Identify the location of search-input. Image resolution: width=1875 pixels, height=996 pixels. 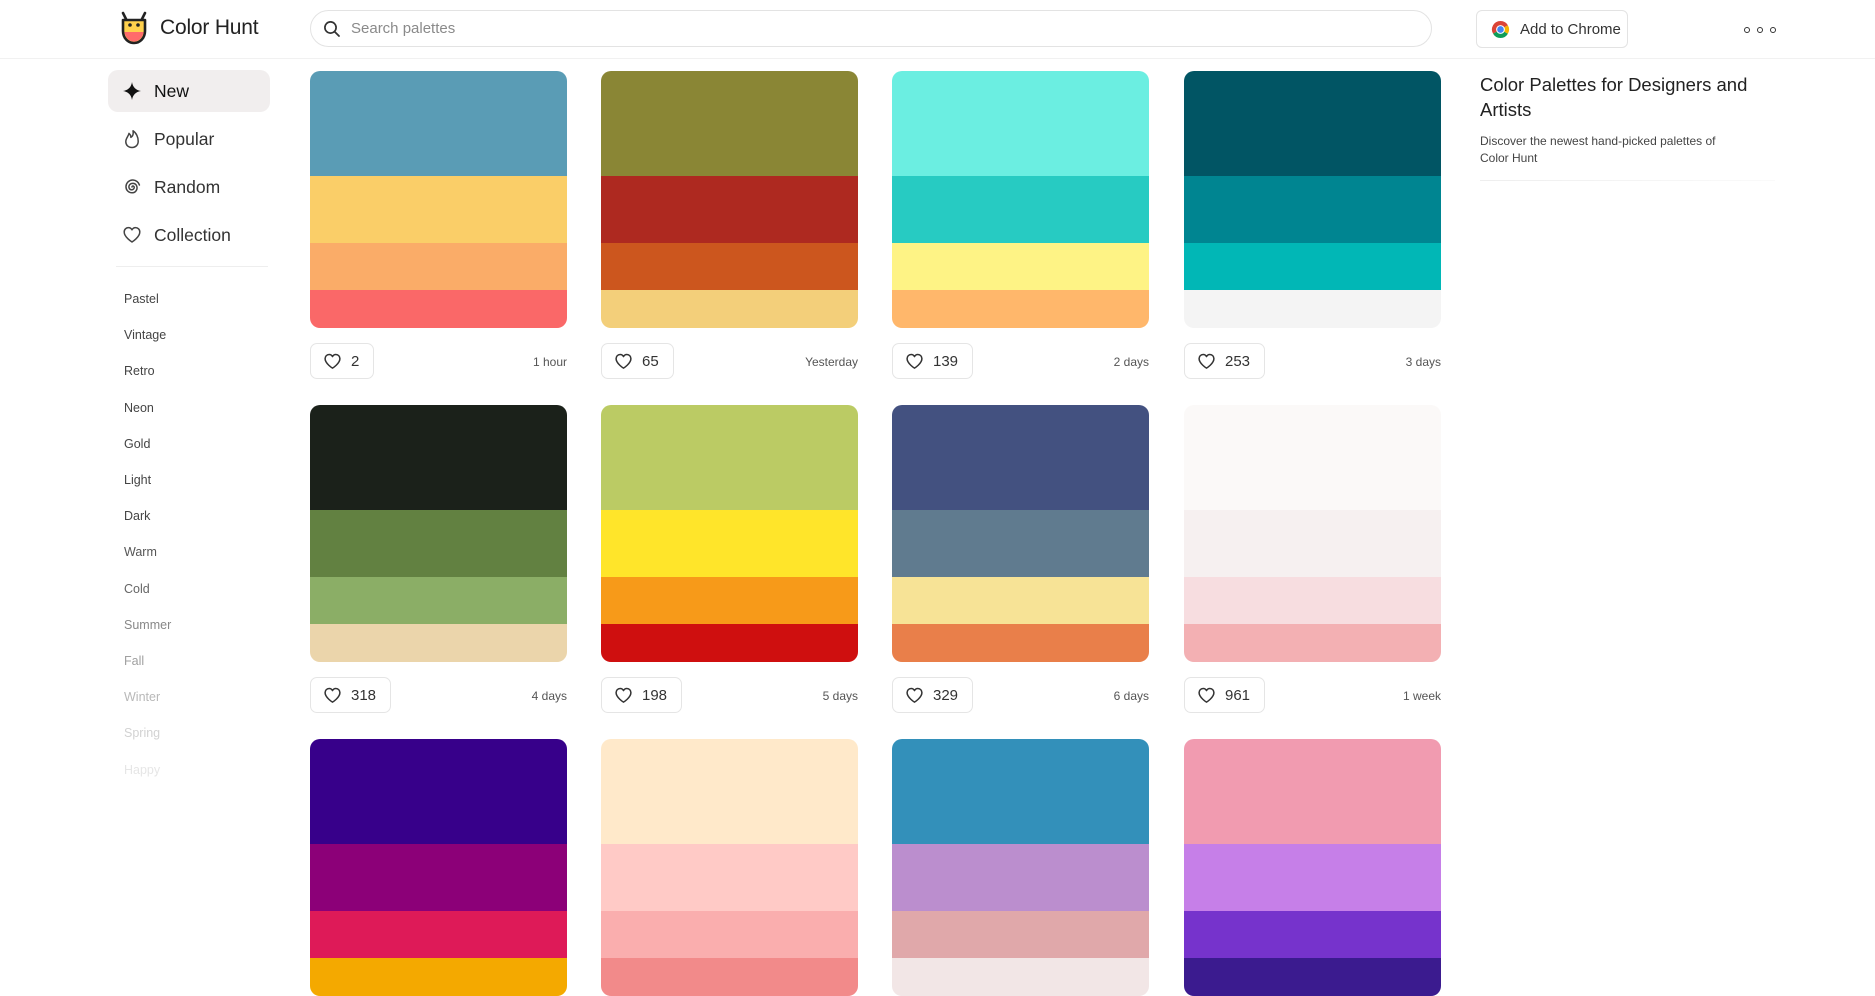
(871, 28).